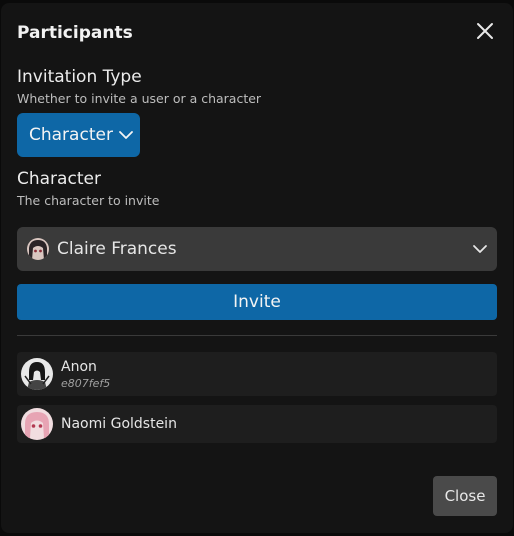 This screenshot has height=536, width=514. What do you see at coordinates (86, 383) in the screenshot?
I see `participant-id: e807fef5` at bounding box center [86, 383].